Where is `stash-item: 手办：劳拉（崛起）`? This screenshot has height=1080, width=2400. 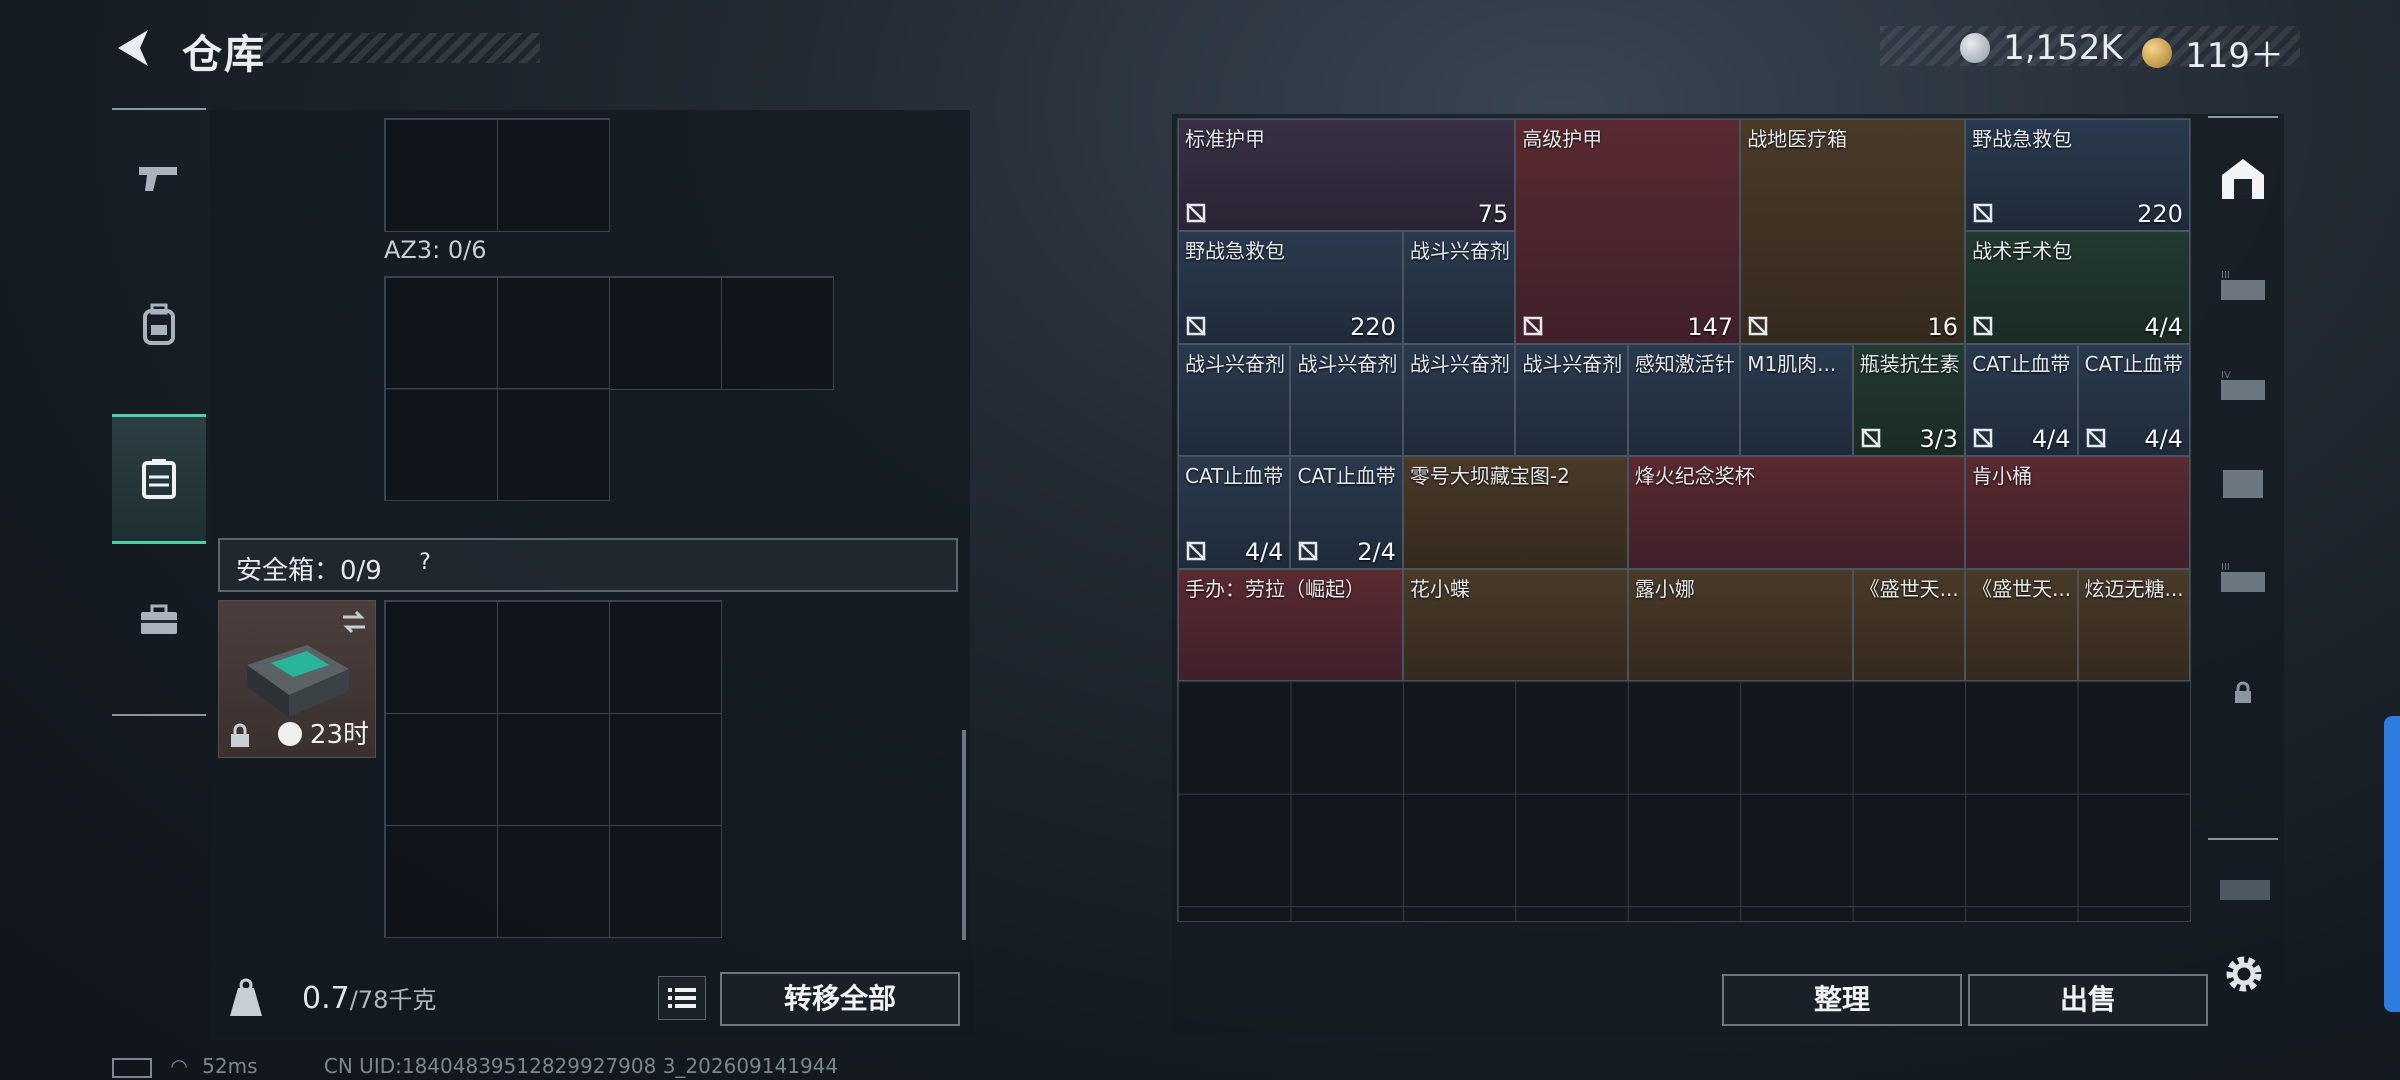 stash-item: 手办：劳拉（崛起） is located at coordinates (1290, 625).